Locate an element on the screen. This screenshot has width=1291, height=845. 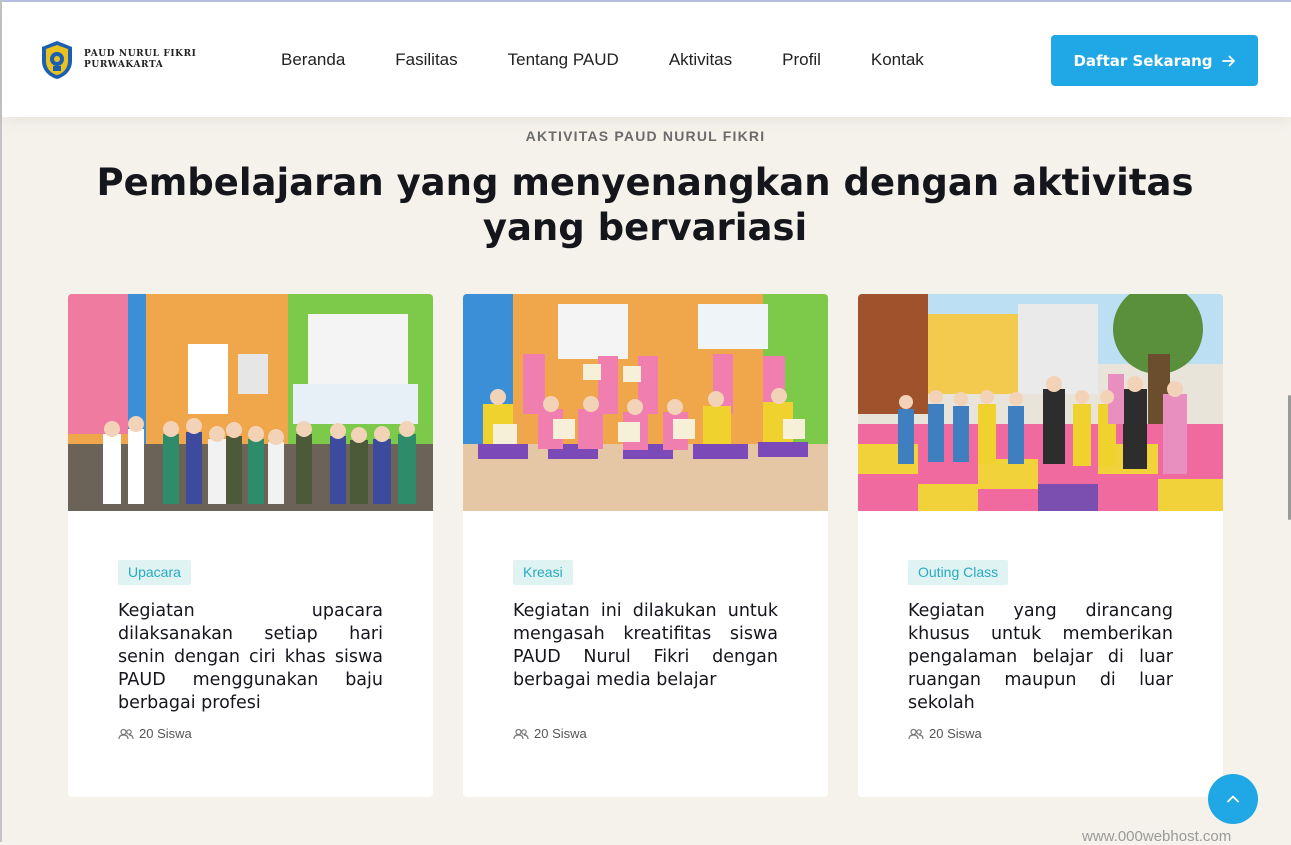
section-eyebrow: AKTIVITAS PAUD NURUL FIKRI is located at coordinates (645, 136).